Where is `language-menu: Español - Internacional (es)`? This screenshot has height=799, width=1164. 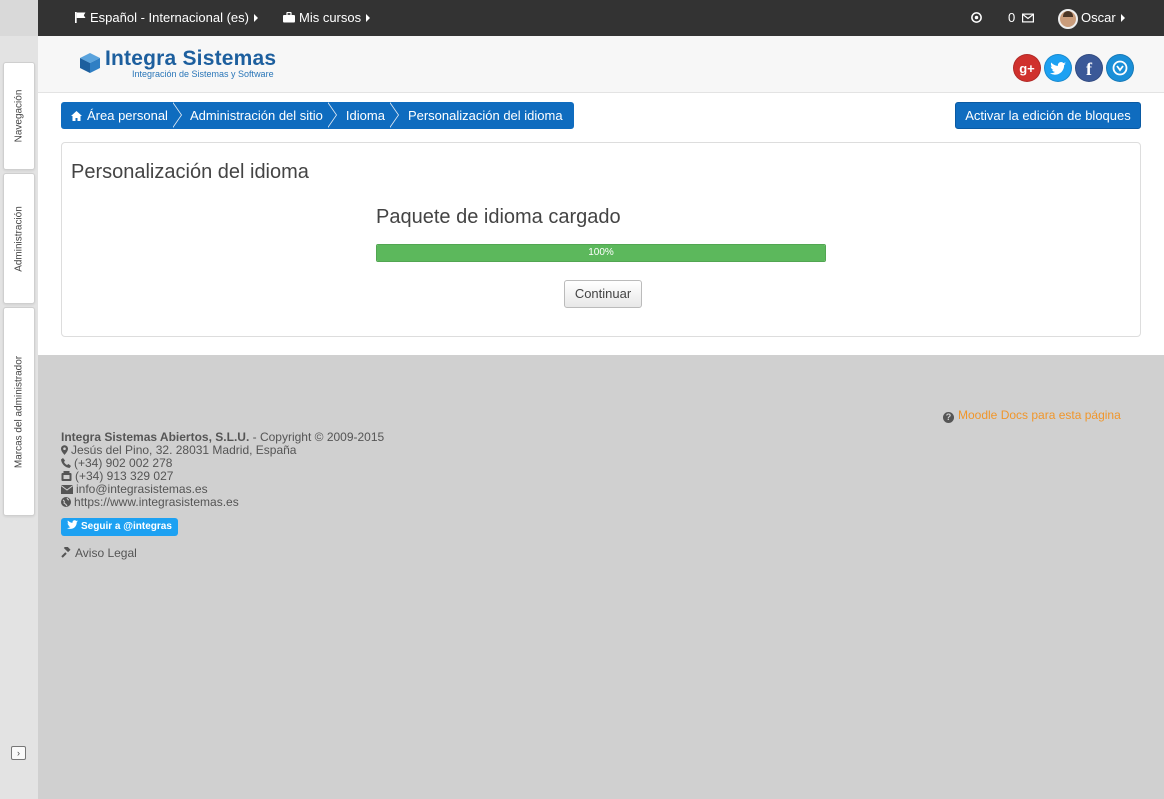
language-menu: Español - Internacional (es) is located at coordinates (166, 18).